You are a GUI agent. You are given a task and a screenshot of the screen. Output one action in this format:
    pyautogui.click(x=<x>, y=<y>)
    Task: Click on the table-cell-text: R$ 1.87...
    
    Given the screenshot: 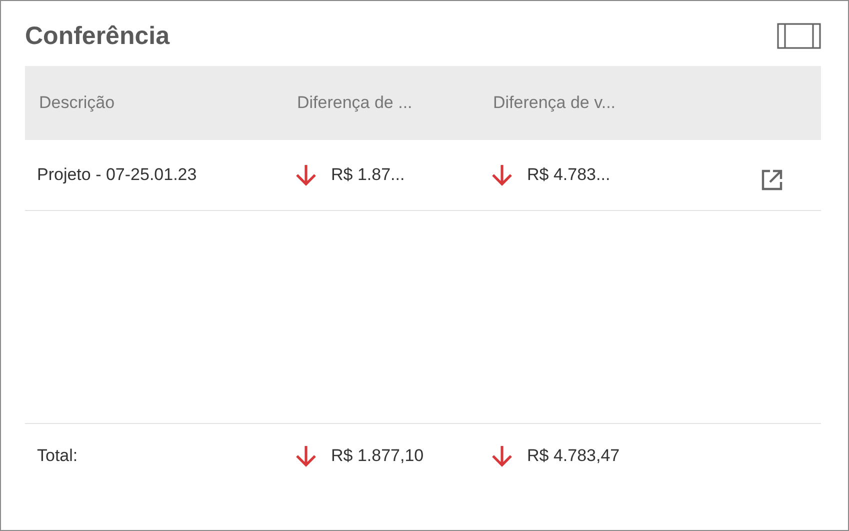 What is the action you would take?
    pyautogui.click(x=368, y=175)
    